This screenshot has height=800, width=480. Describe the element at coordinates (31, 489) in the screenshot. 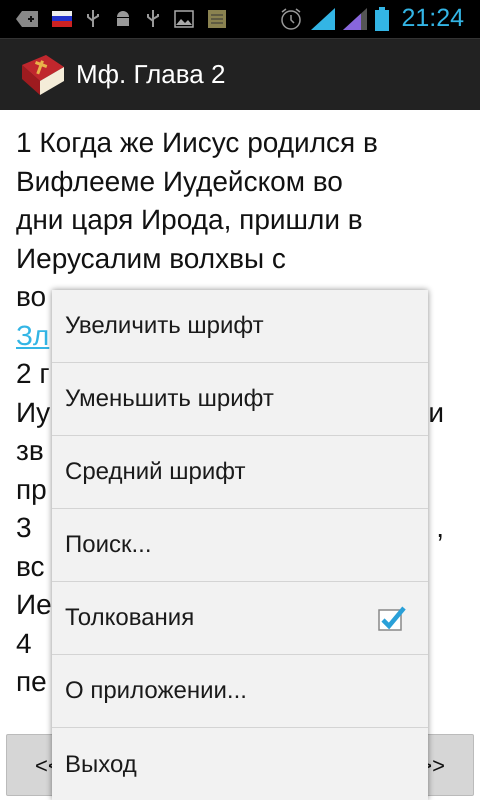

I see `verse-text: пр` at that location.